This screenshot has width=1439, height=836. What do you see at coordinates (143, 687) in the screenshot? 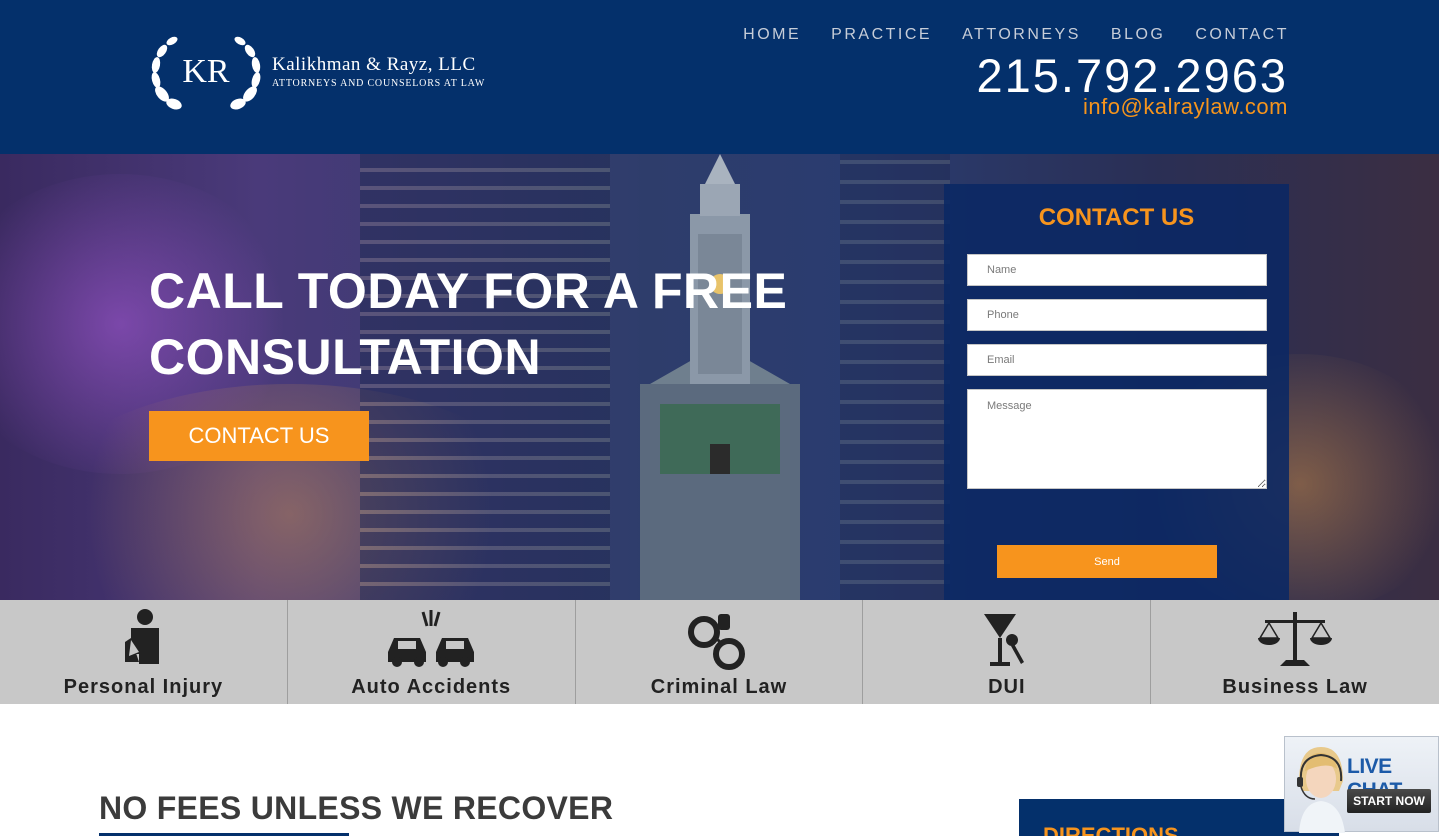
I see `practice-label: Personal Injury` at bounding box center [143, 687].